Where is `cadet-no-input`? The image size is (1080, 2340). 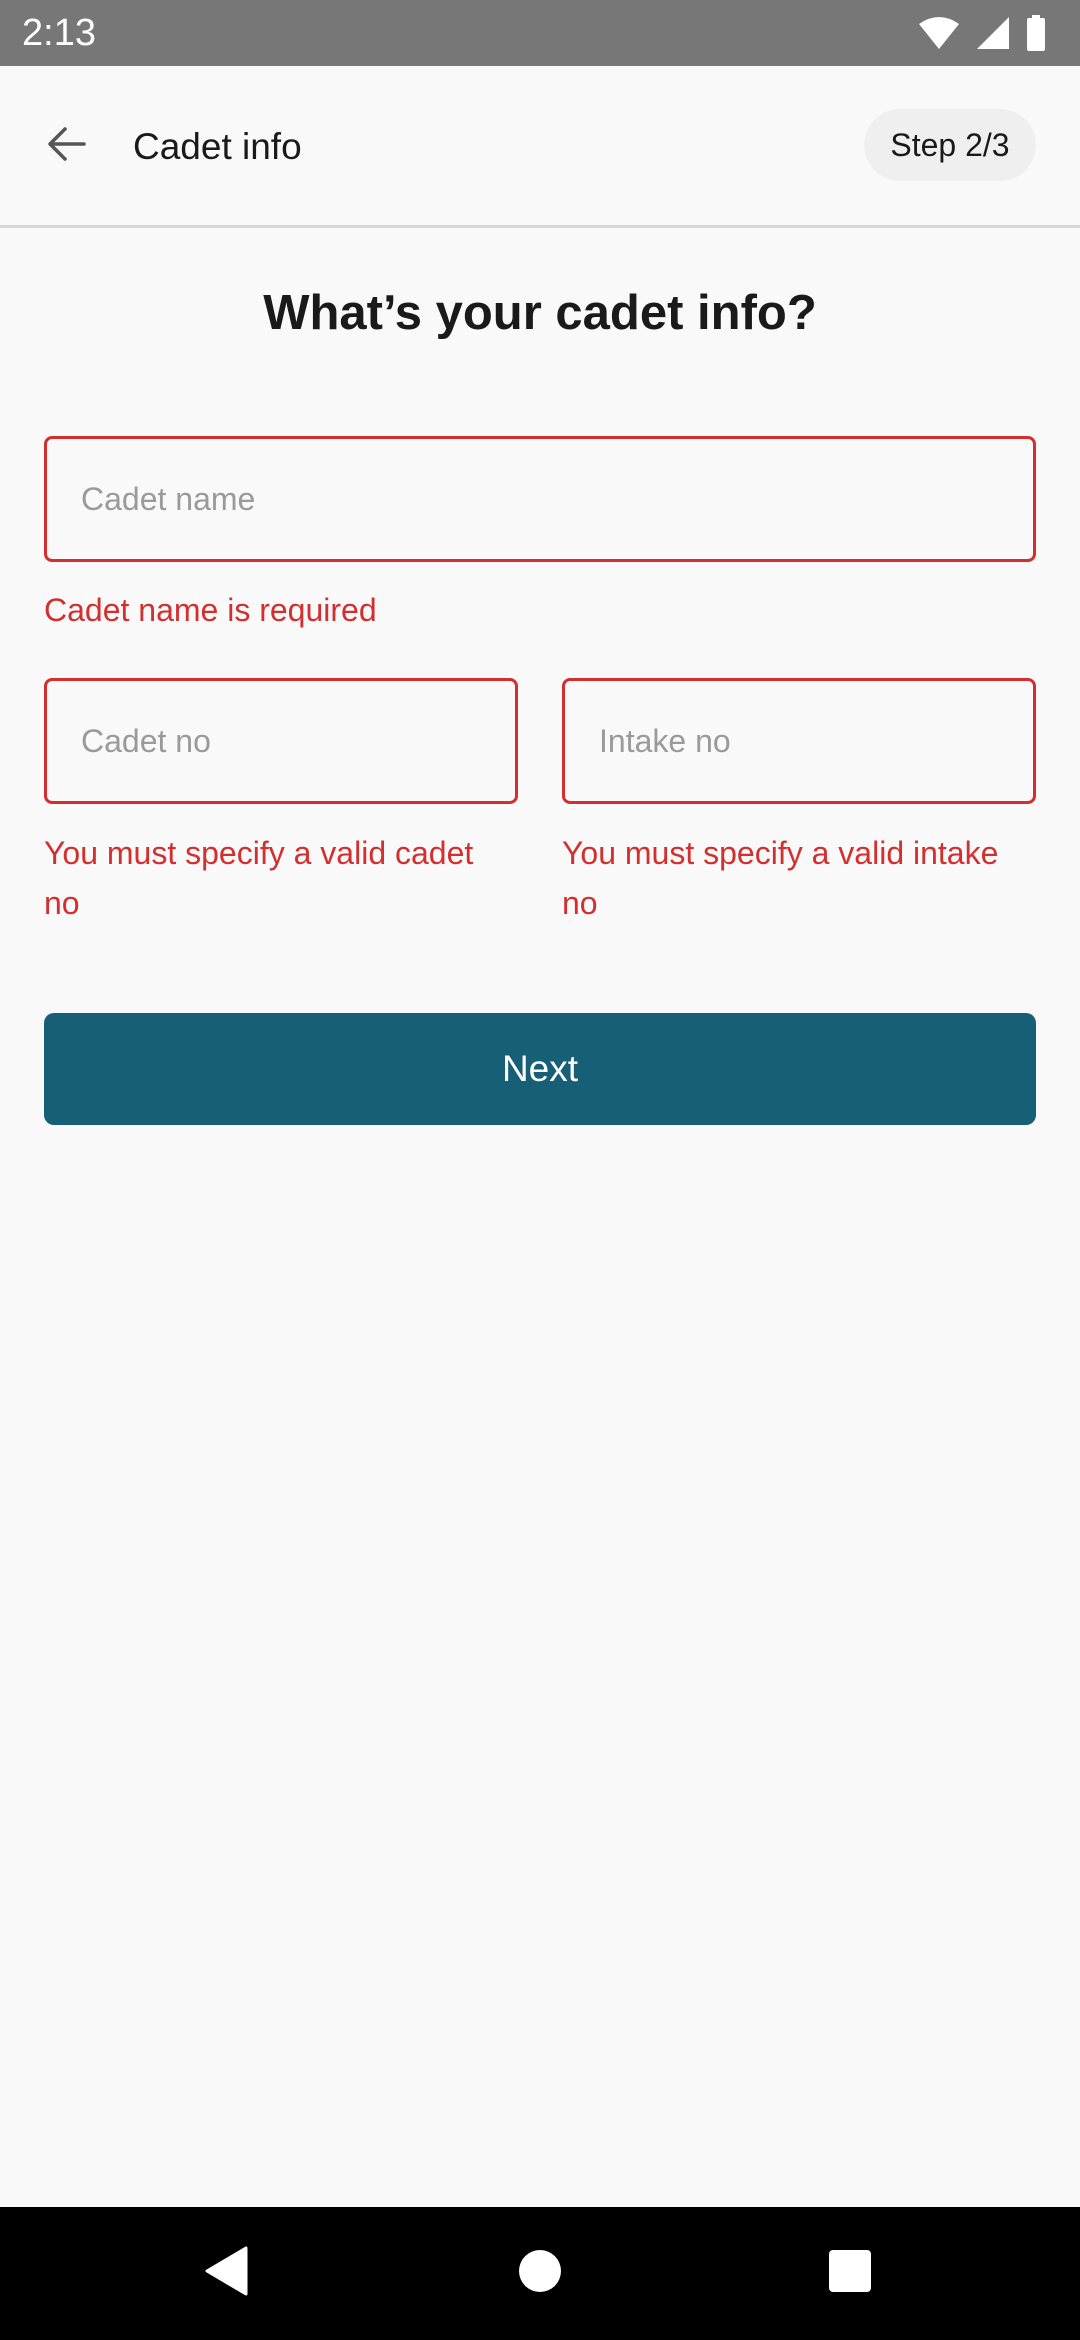 cadet-no-input is located at coordinates (281, 741).